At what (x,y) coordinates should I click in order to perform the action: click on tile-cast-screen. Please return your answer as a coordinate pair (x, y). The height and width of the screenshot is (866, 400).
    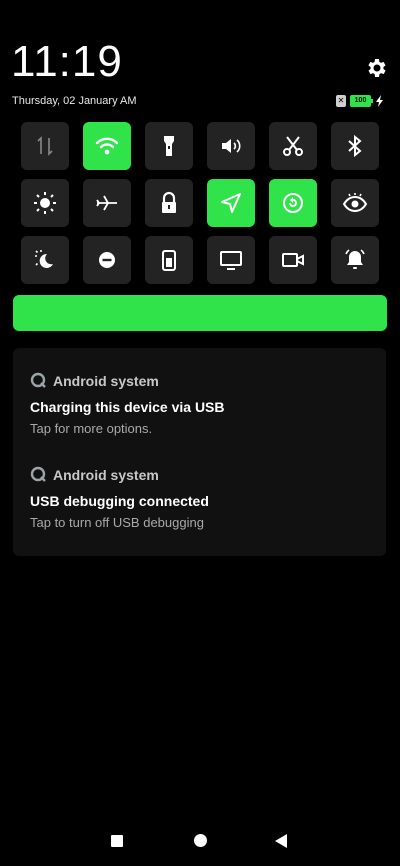
    Looking at the image, I should click on (231, 260).